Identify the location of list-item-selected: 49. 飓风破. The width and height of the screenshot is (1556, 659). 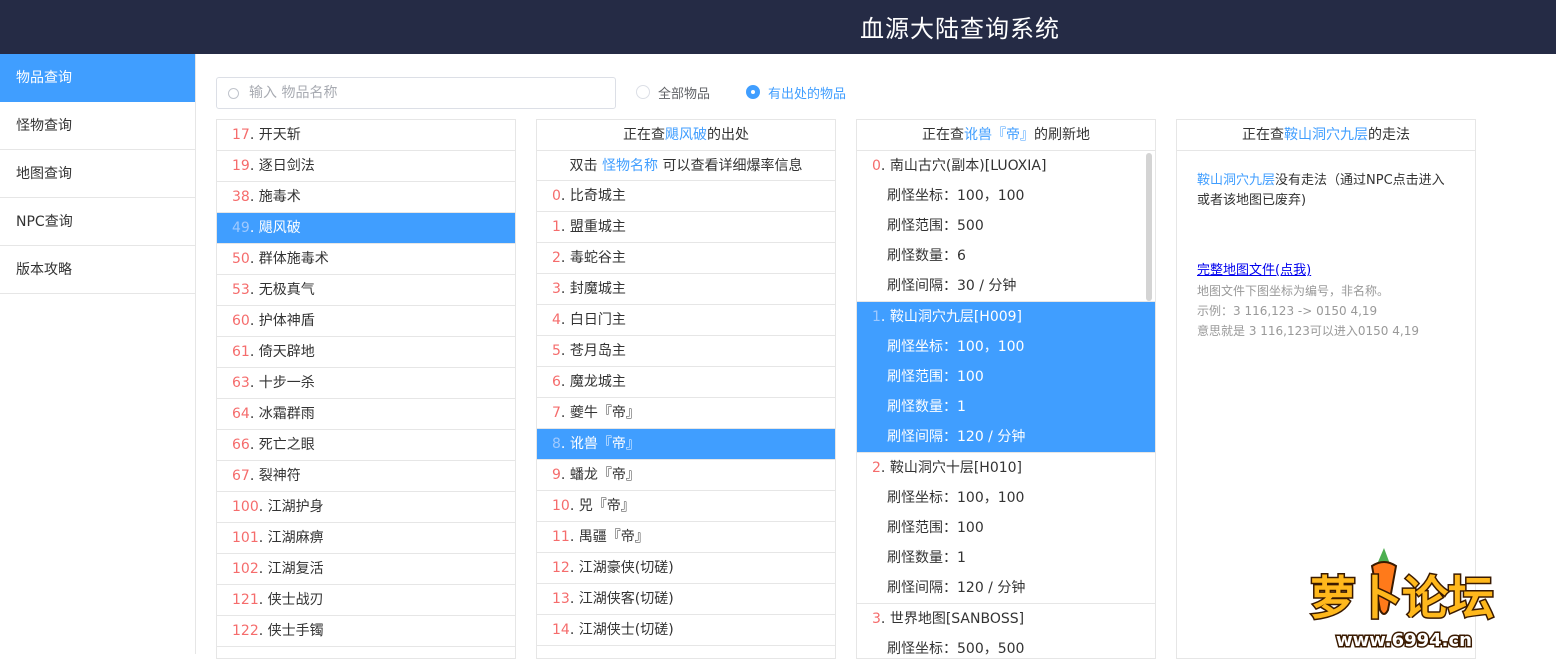
(366, 228).